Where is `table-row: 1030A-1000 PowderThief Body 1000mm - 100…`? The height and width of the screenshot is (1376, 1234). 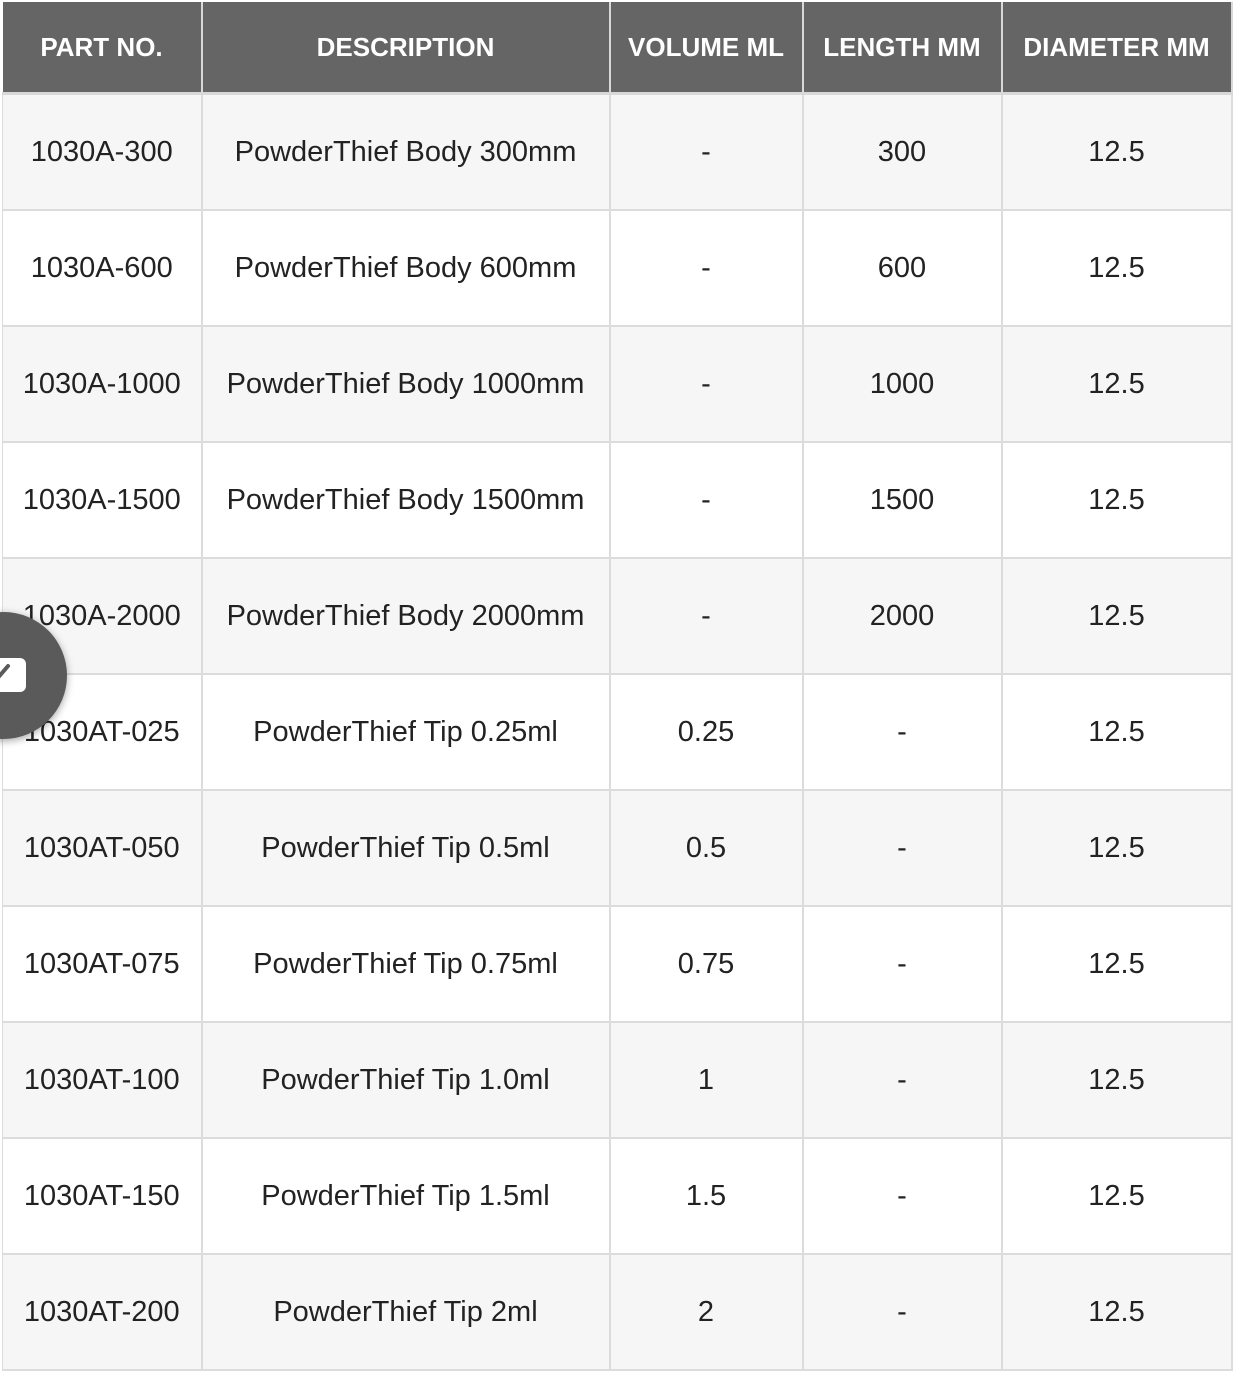
table-row: 1030A-1000 PowderThief Body 1000mm - 100… is located at coordinates (617, 384).